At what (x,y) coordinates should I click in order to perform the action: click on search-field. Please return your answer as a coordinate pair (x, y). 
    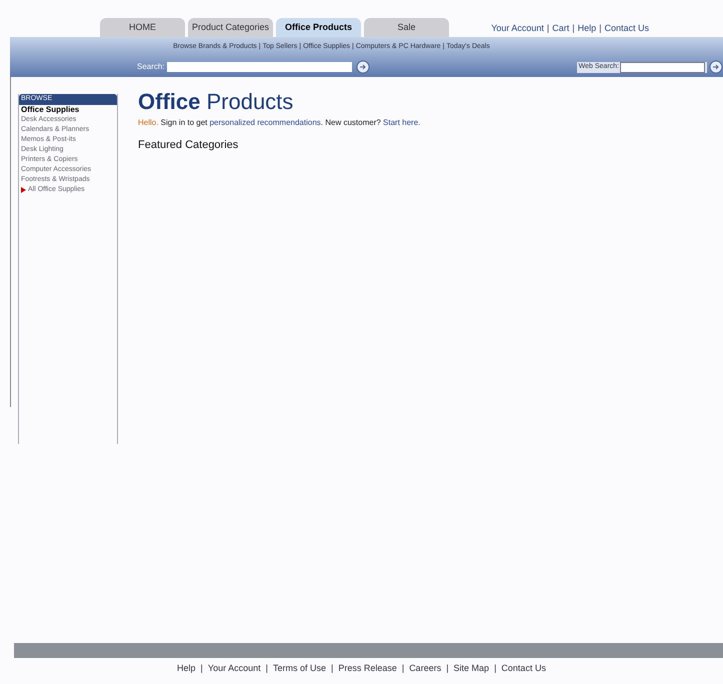
    Looking at the image, I should click on (259, 67).